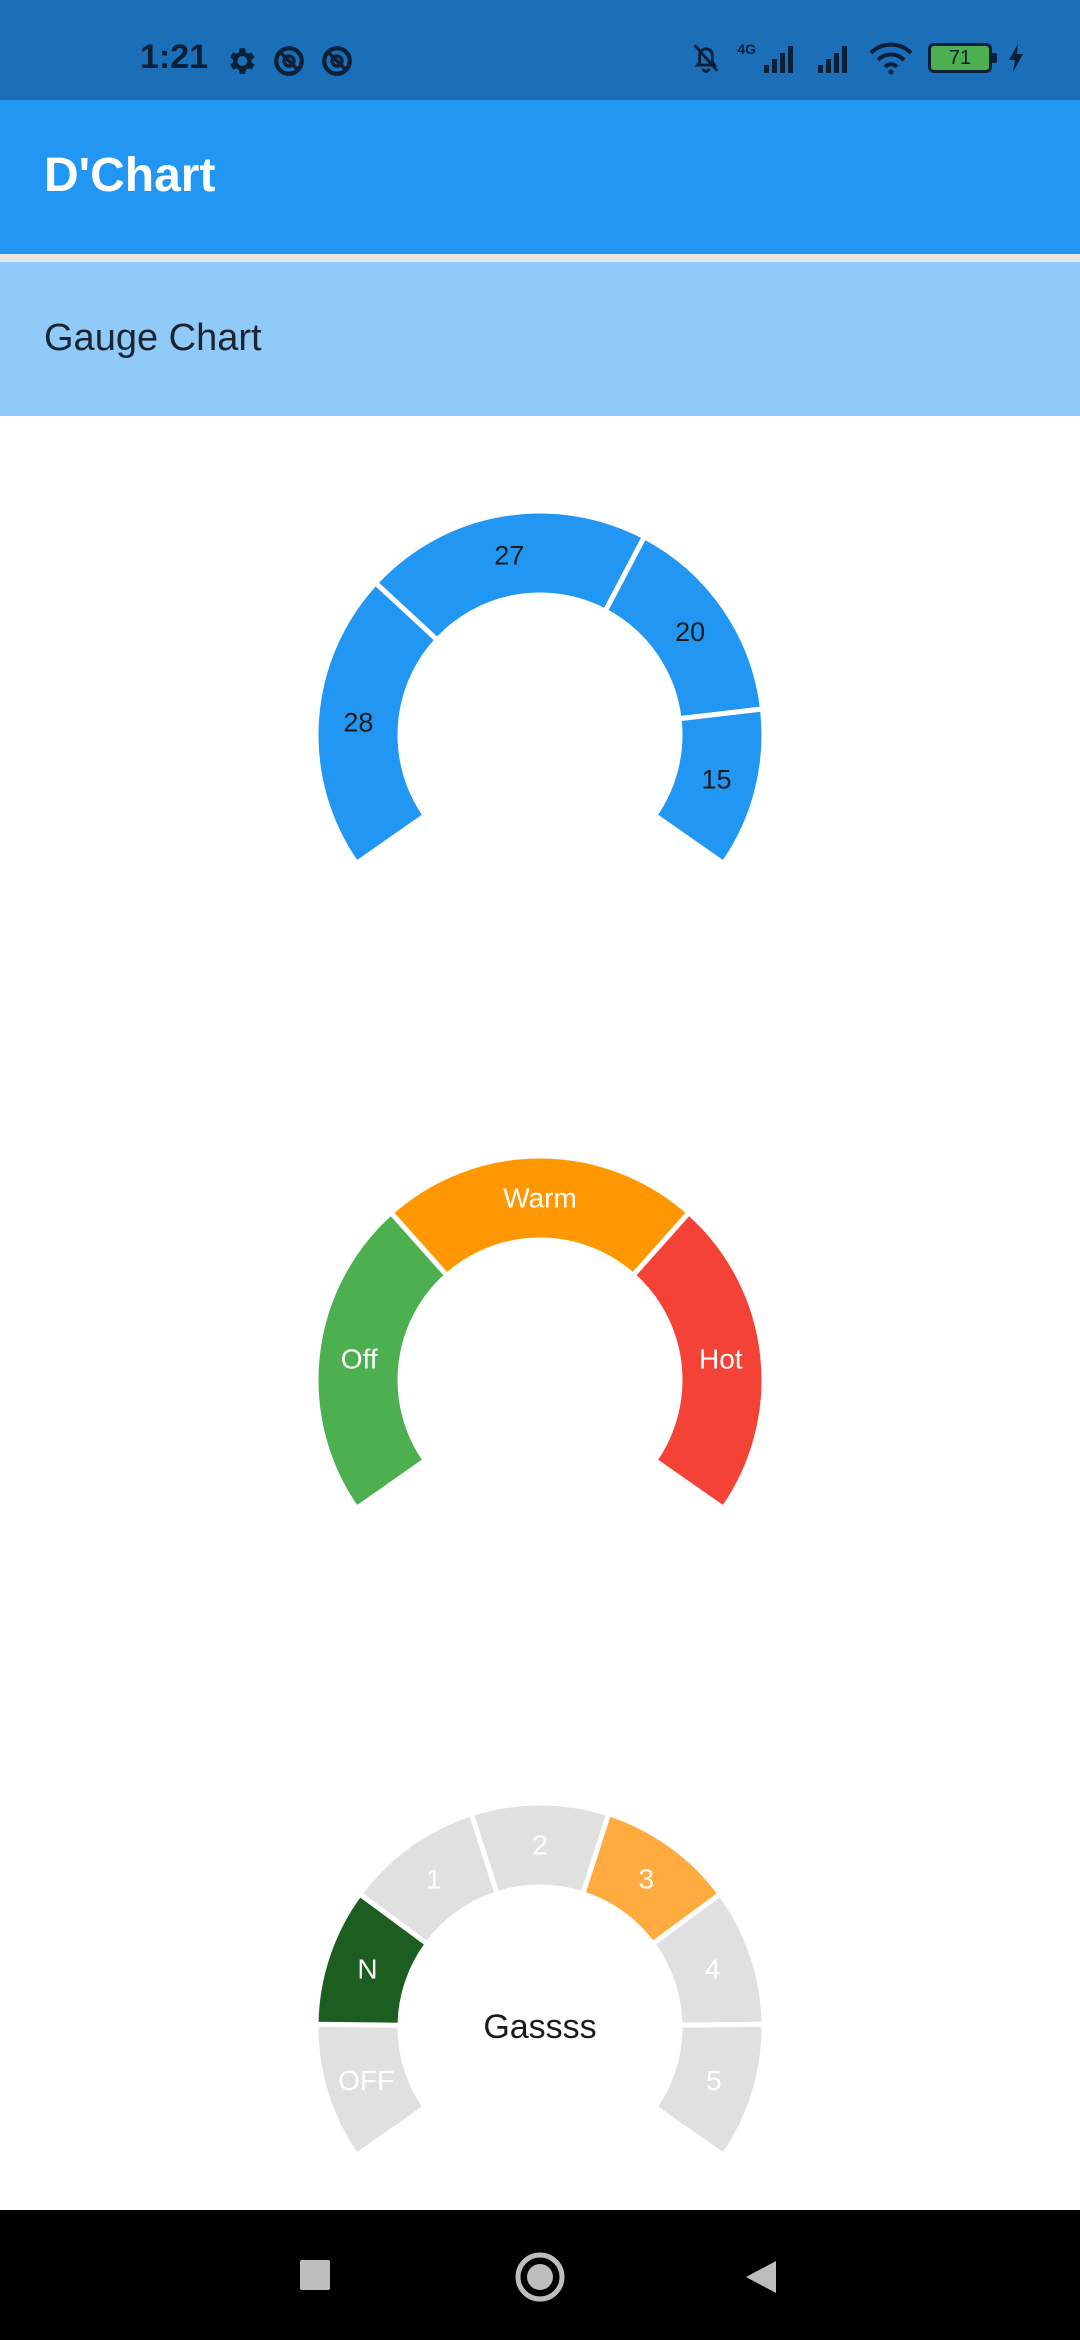  What do you see at coordinates (358, 723) in the screenshot?
I see `gauge-1-label-1: 28` at bounding box center [358, 723].